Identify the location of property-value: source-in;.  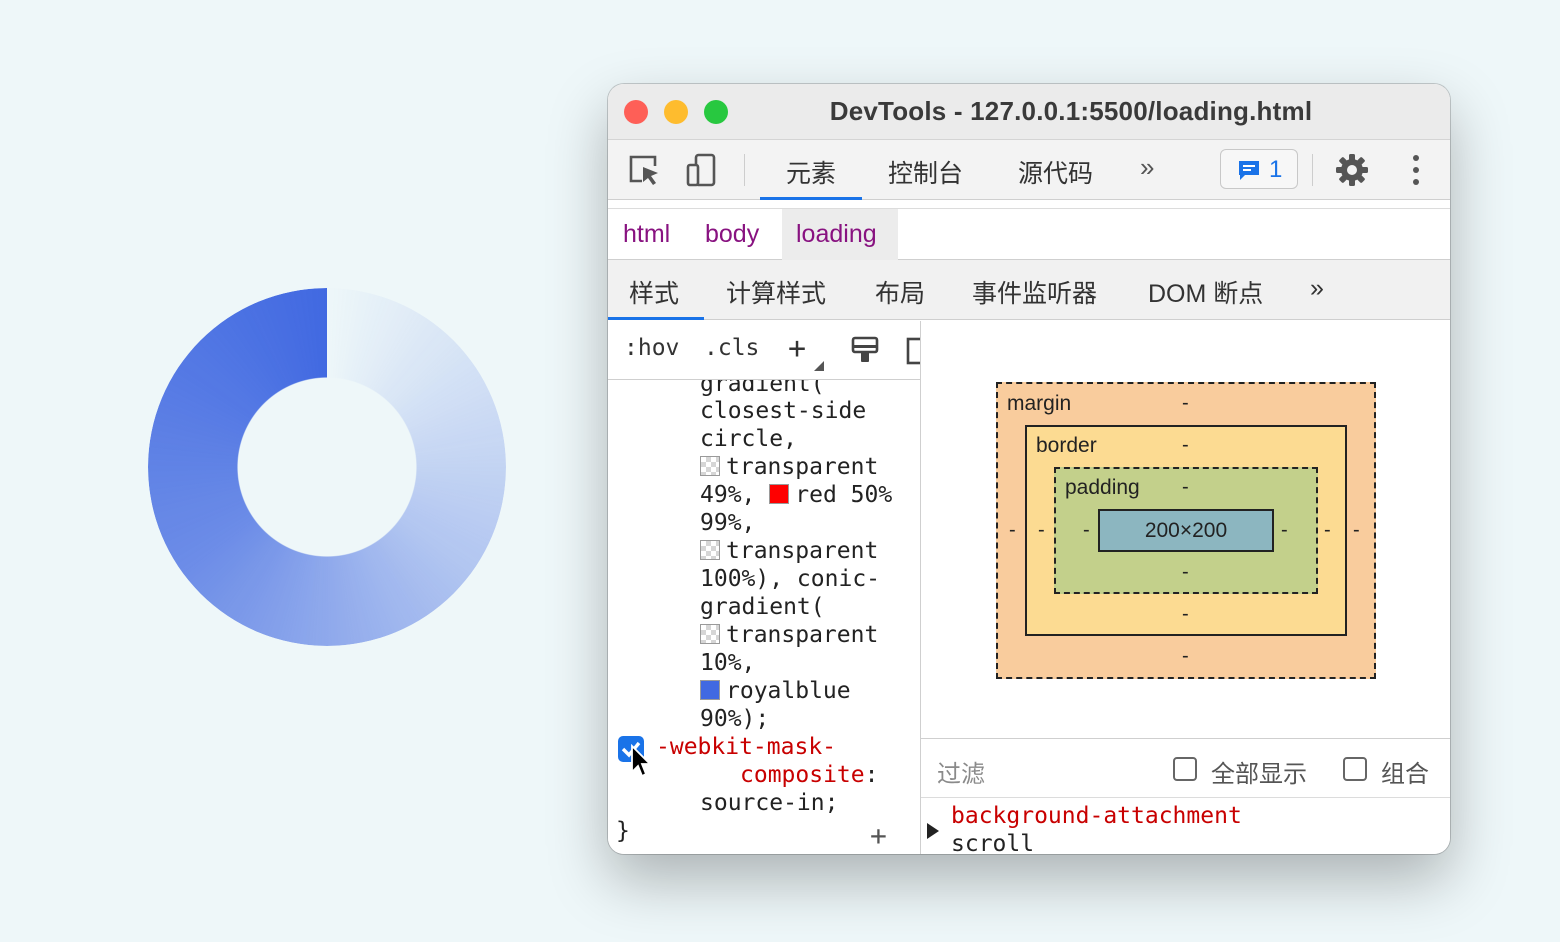
(769, 803).